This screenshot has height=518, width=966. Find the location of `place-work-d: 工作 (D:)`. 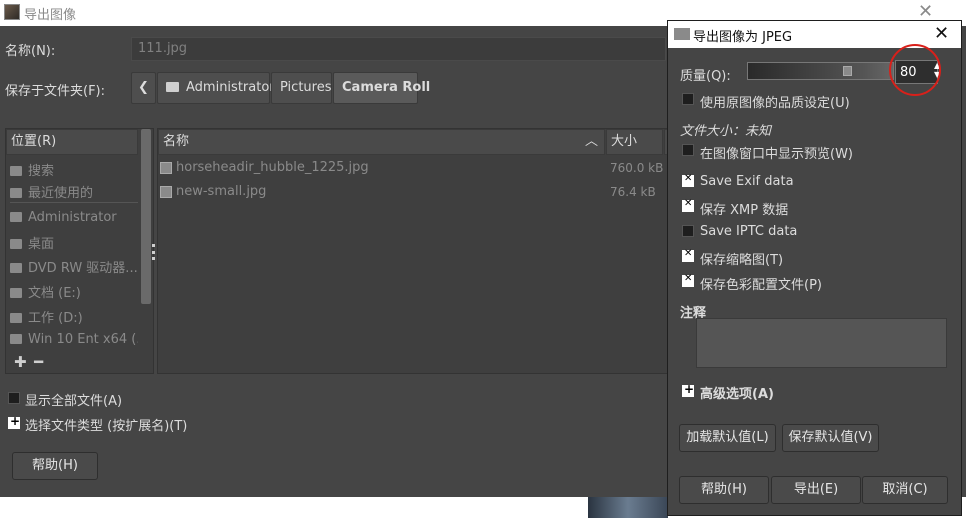

place-work-d: 工作 (D:) is located at coordinates (74, 316).